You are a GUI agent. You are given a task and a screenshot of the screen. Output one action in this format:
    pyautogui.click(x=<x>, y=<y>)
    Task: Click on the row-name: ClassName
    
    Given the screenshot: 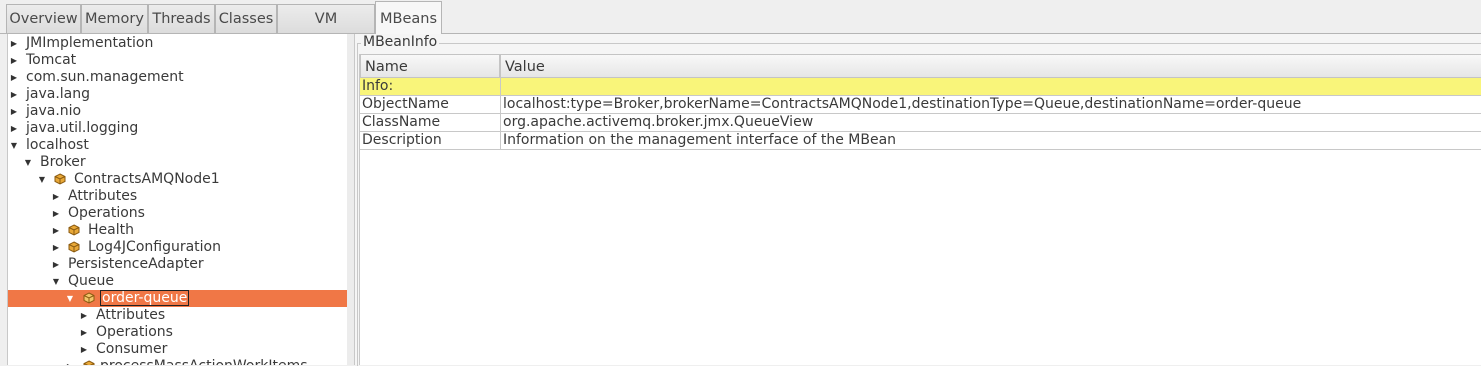 What is the action you would take?
    pyautogui.click(x=401, y=122)
    